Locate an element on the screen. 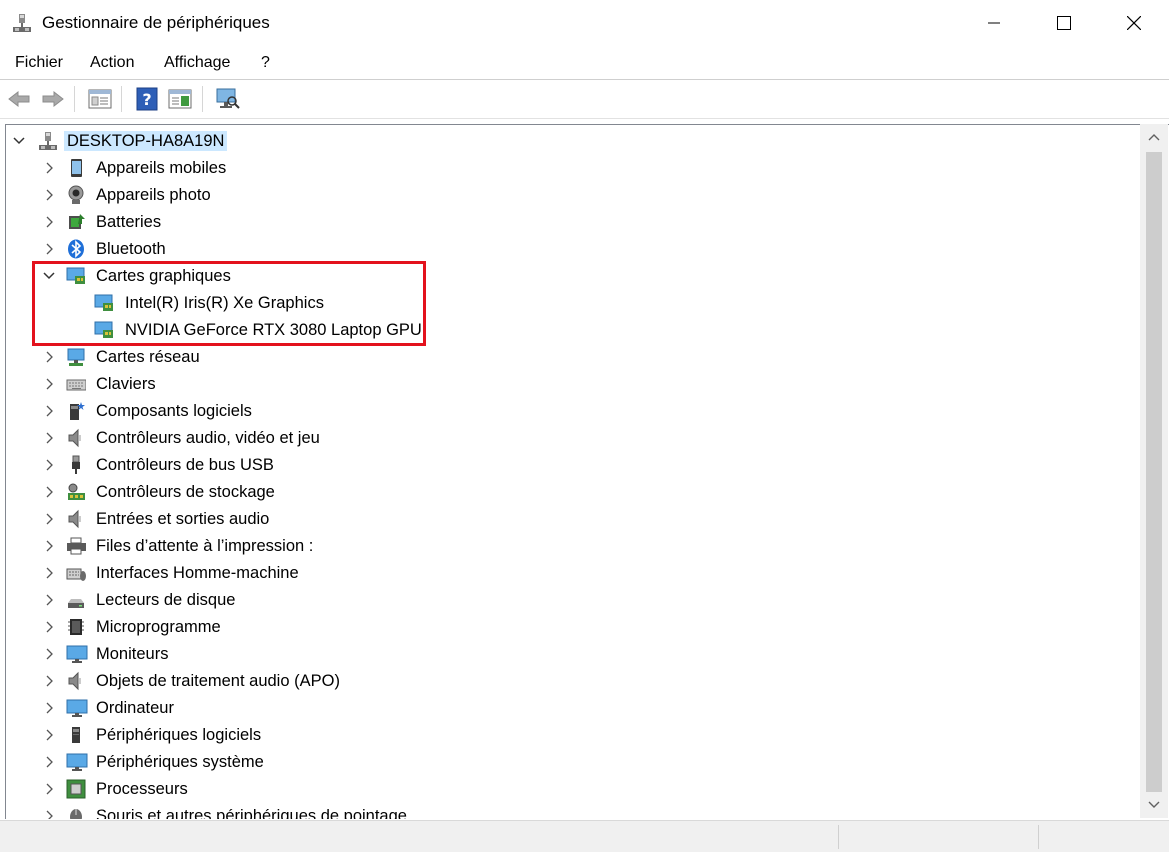 The image size is (1169, 852). forward-arrow-icon is located at coordinates (53, 99).